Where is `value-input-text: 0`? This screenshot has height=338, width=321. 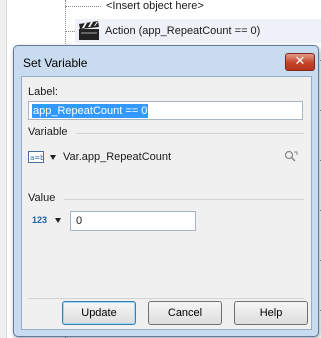
value-input-text: 0 is located at coordinates (79, 221).